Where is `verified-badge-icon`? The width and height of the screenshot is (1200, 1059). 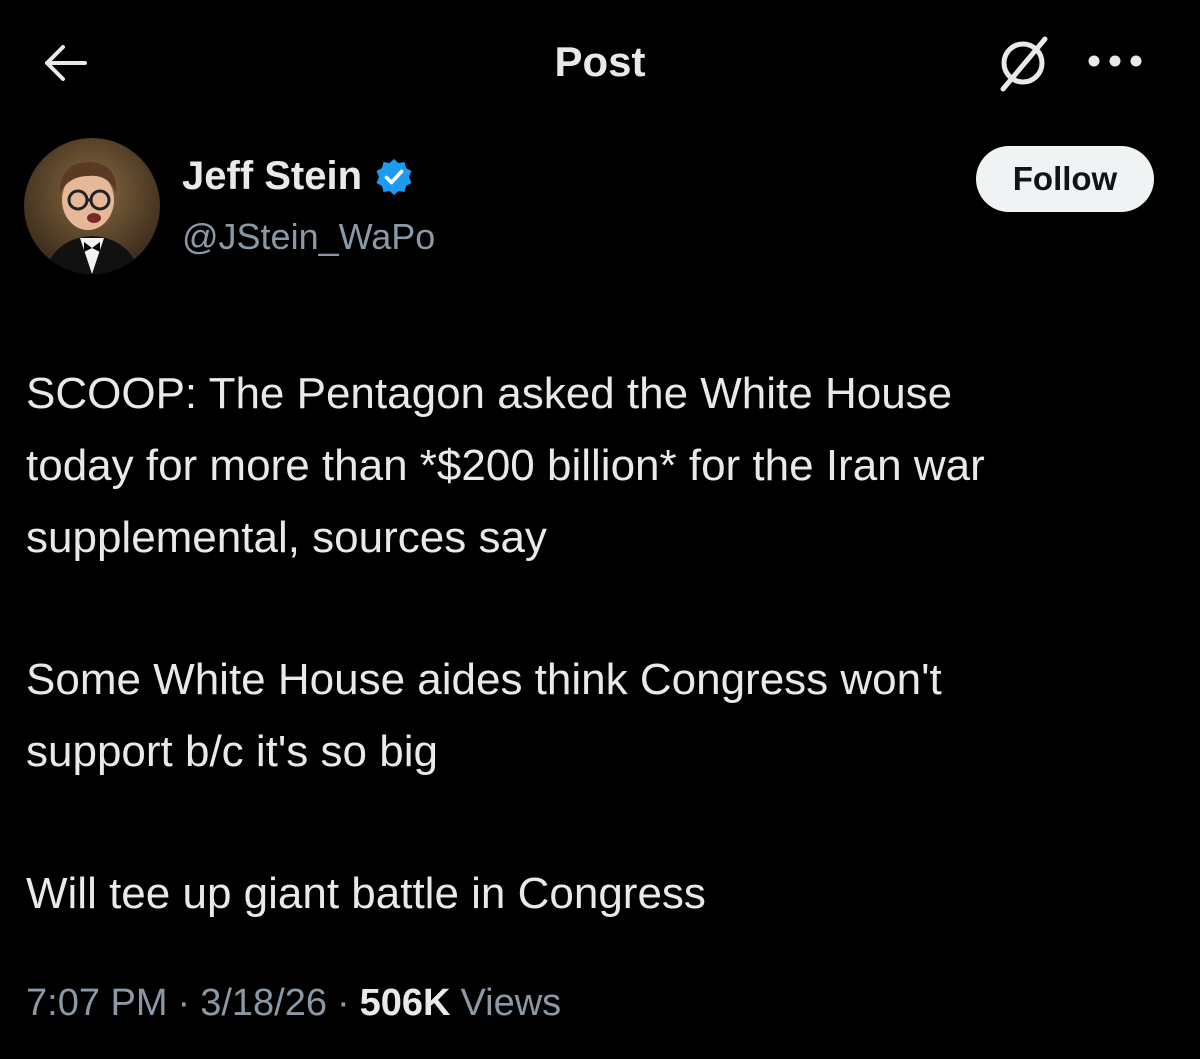
verified-badge-icon is located at coordinates (394, 177).